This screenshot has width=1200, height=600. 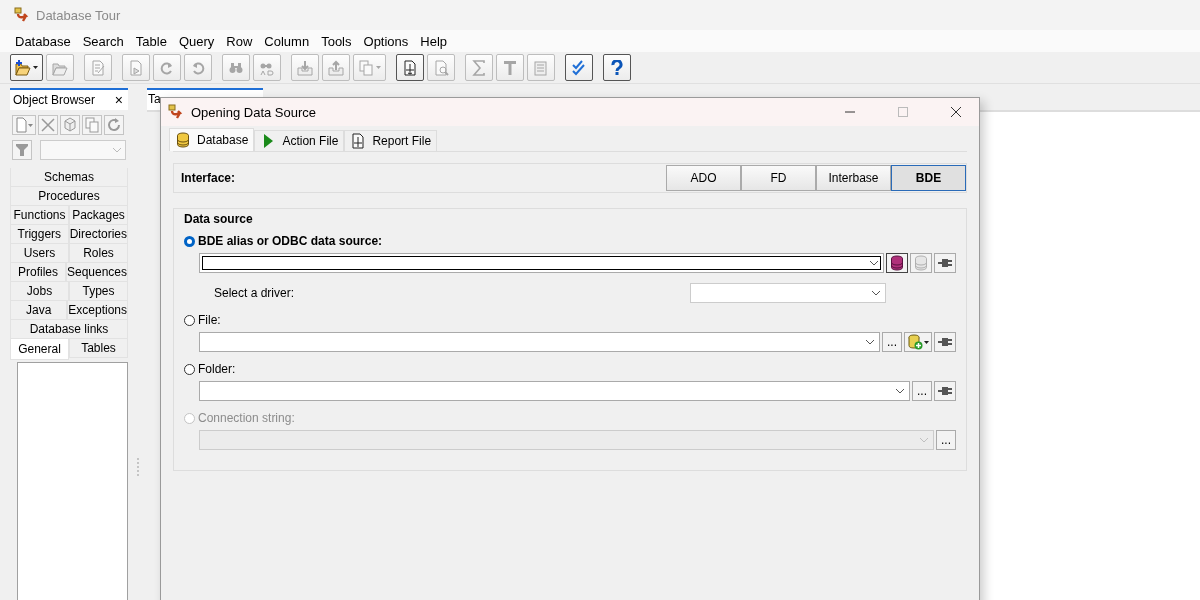 I want to click on menu-item: Tools, so click(x=336, y=41).